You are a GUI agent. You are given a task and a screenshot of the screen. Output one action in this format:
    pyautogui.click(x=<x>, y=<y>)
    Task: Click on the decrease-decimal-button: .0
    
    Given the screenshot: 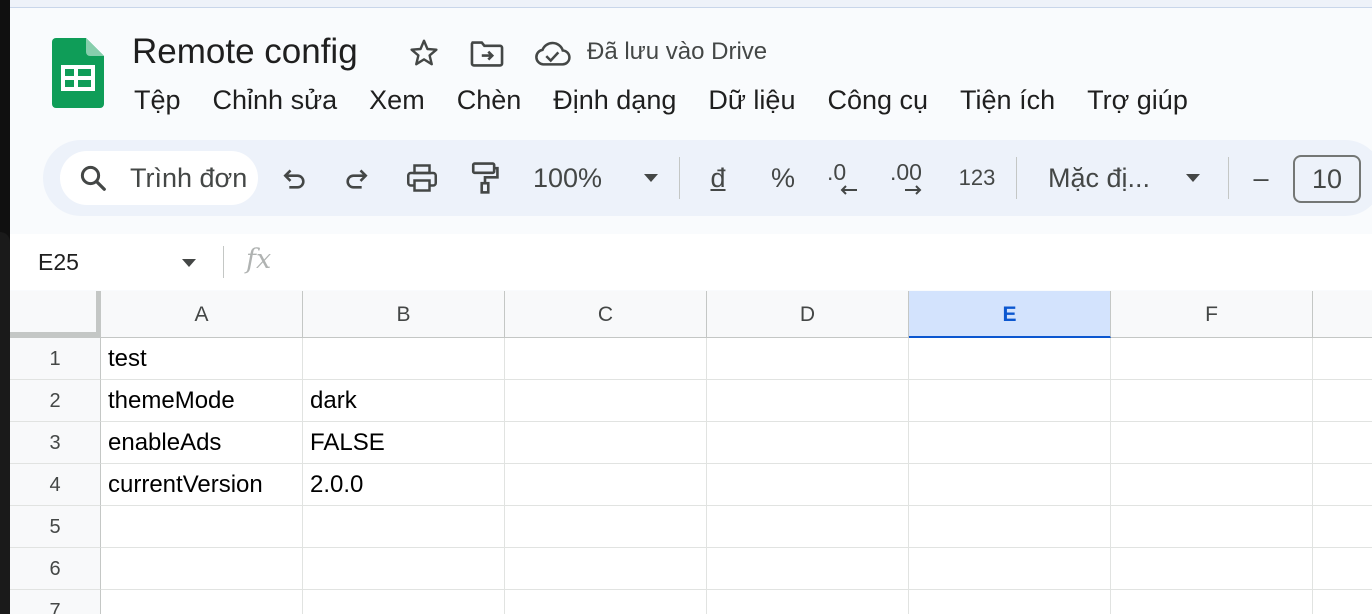 What is the action you would take?
    pyautogui.click(x=847, y=178)
    